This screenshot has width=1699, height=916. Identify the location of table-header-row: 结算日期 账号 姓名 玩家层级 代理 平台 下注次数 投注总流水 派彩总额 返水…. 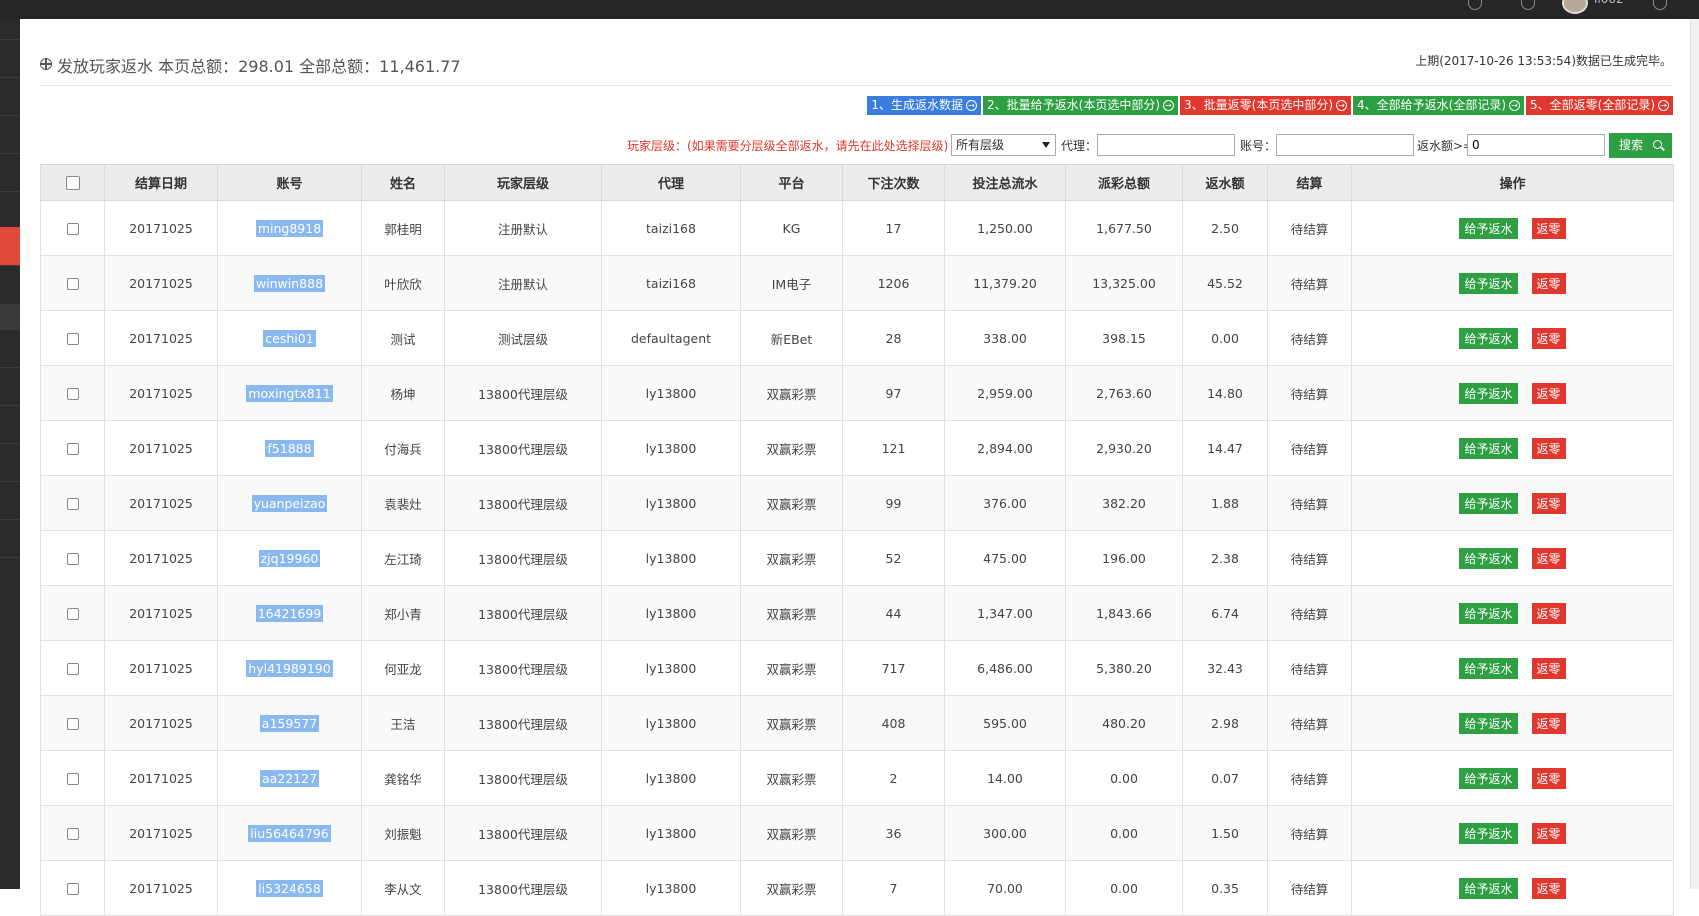
(857, 182).